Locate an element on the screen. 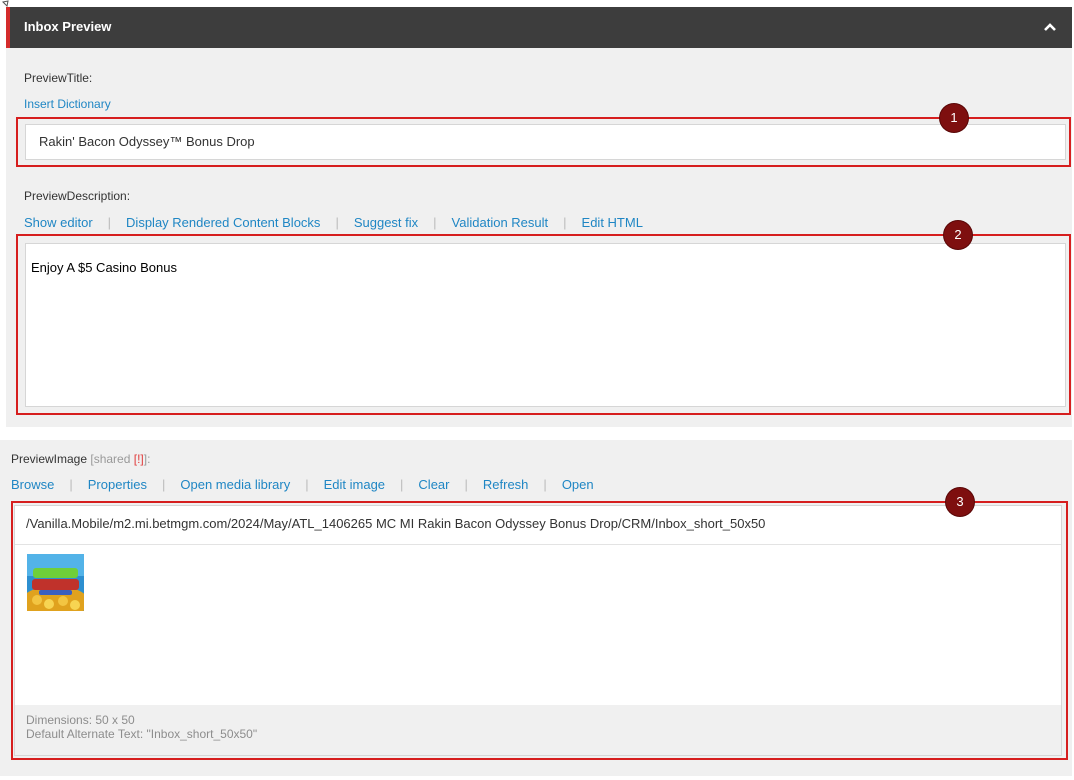 The height and width of the screenshot is (780, 1074). shared-label: [shared is located at coordinates (112, 459).